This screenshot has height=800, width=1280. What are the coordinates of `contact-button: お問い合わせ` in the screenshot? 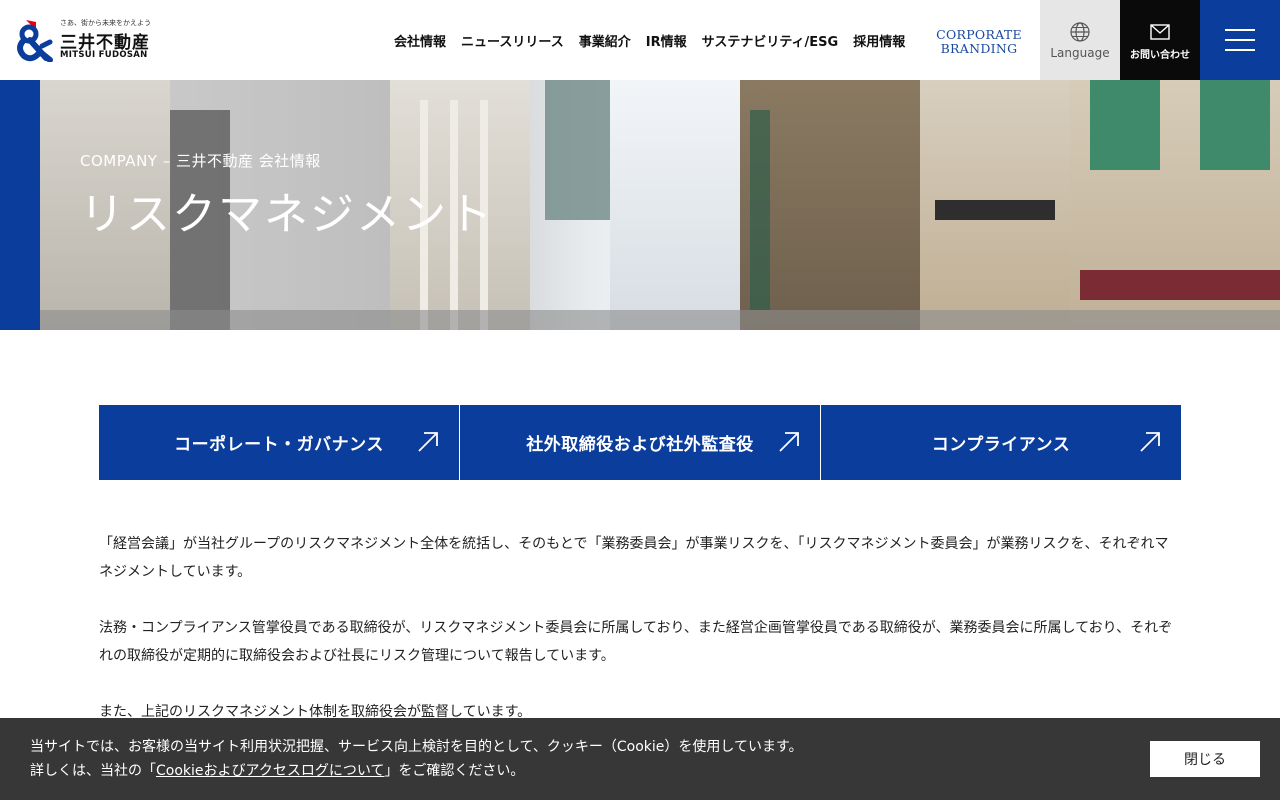 It's located at (1160, 40).